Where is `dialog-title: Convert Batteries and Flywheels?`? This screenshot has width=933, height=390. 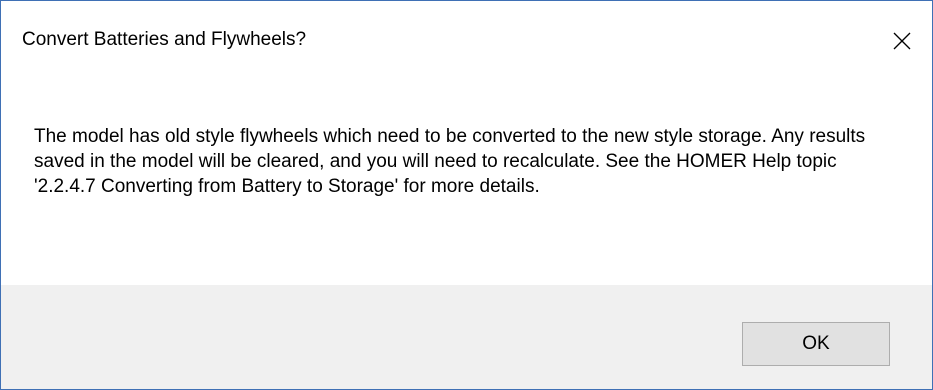
dialog-title: Convert Batteries and Flywheels? is located at coordinates (164, 39).